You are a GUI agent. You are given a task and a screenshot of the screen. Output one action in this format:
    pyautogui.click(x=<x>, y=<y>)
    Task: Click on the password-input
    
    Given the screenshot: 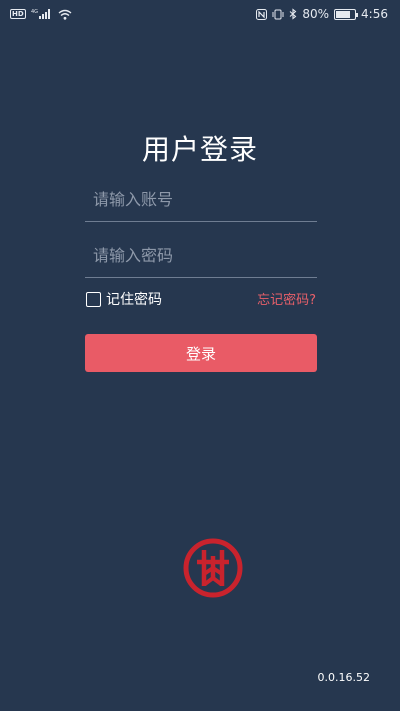 What is the action you would take?
    pyautogui.click(x=201, y=255)
    